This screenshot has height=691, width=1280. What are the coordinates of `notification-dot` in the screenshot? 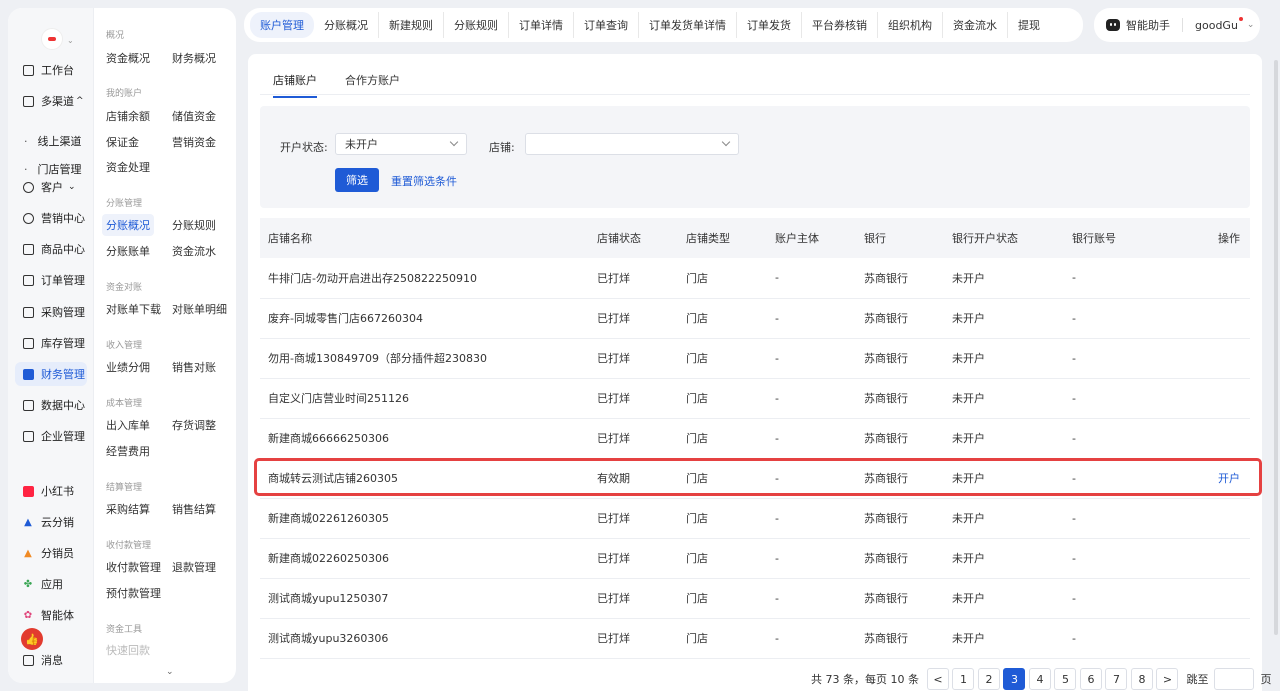 It's located at (1240, 18).